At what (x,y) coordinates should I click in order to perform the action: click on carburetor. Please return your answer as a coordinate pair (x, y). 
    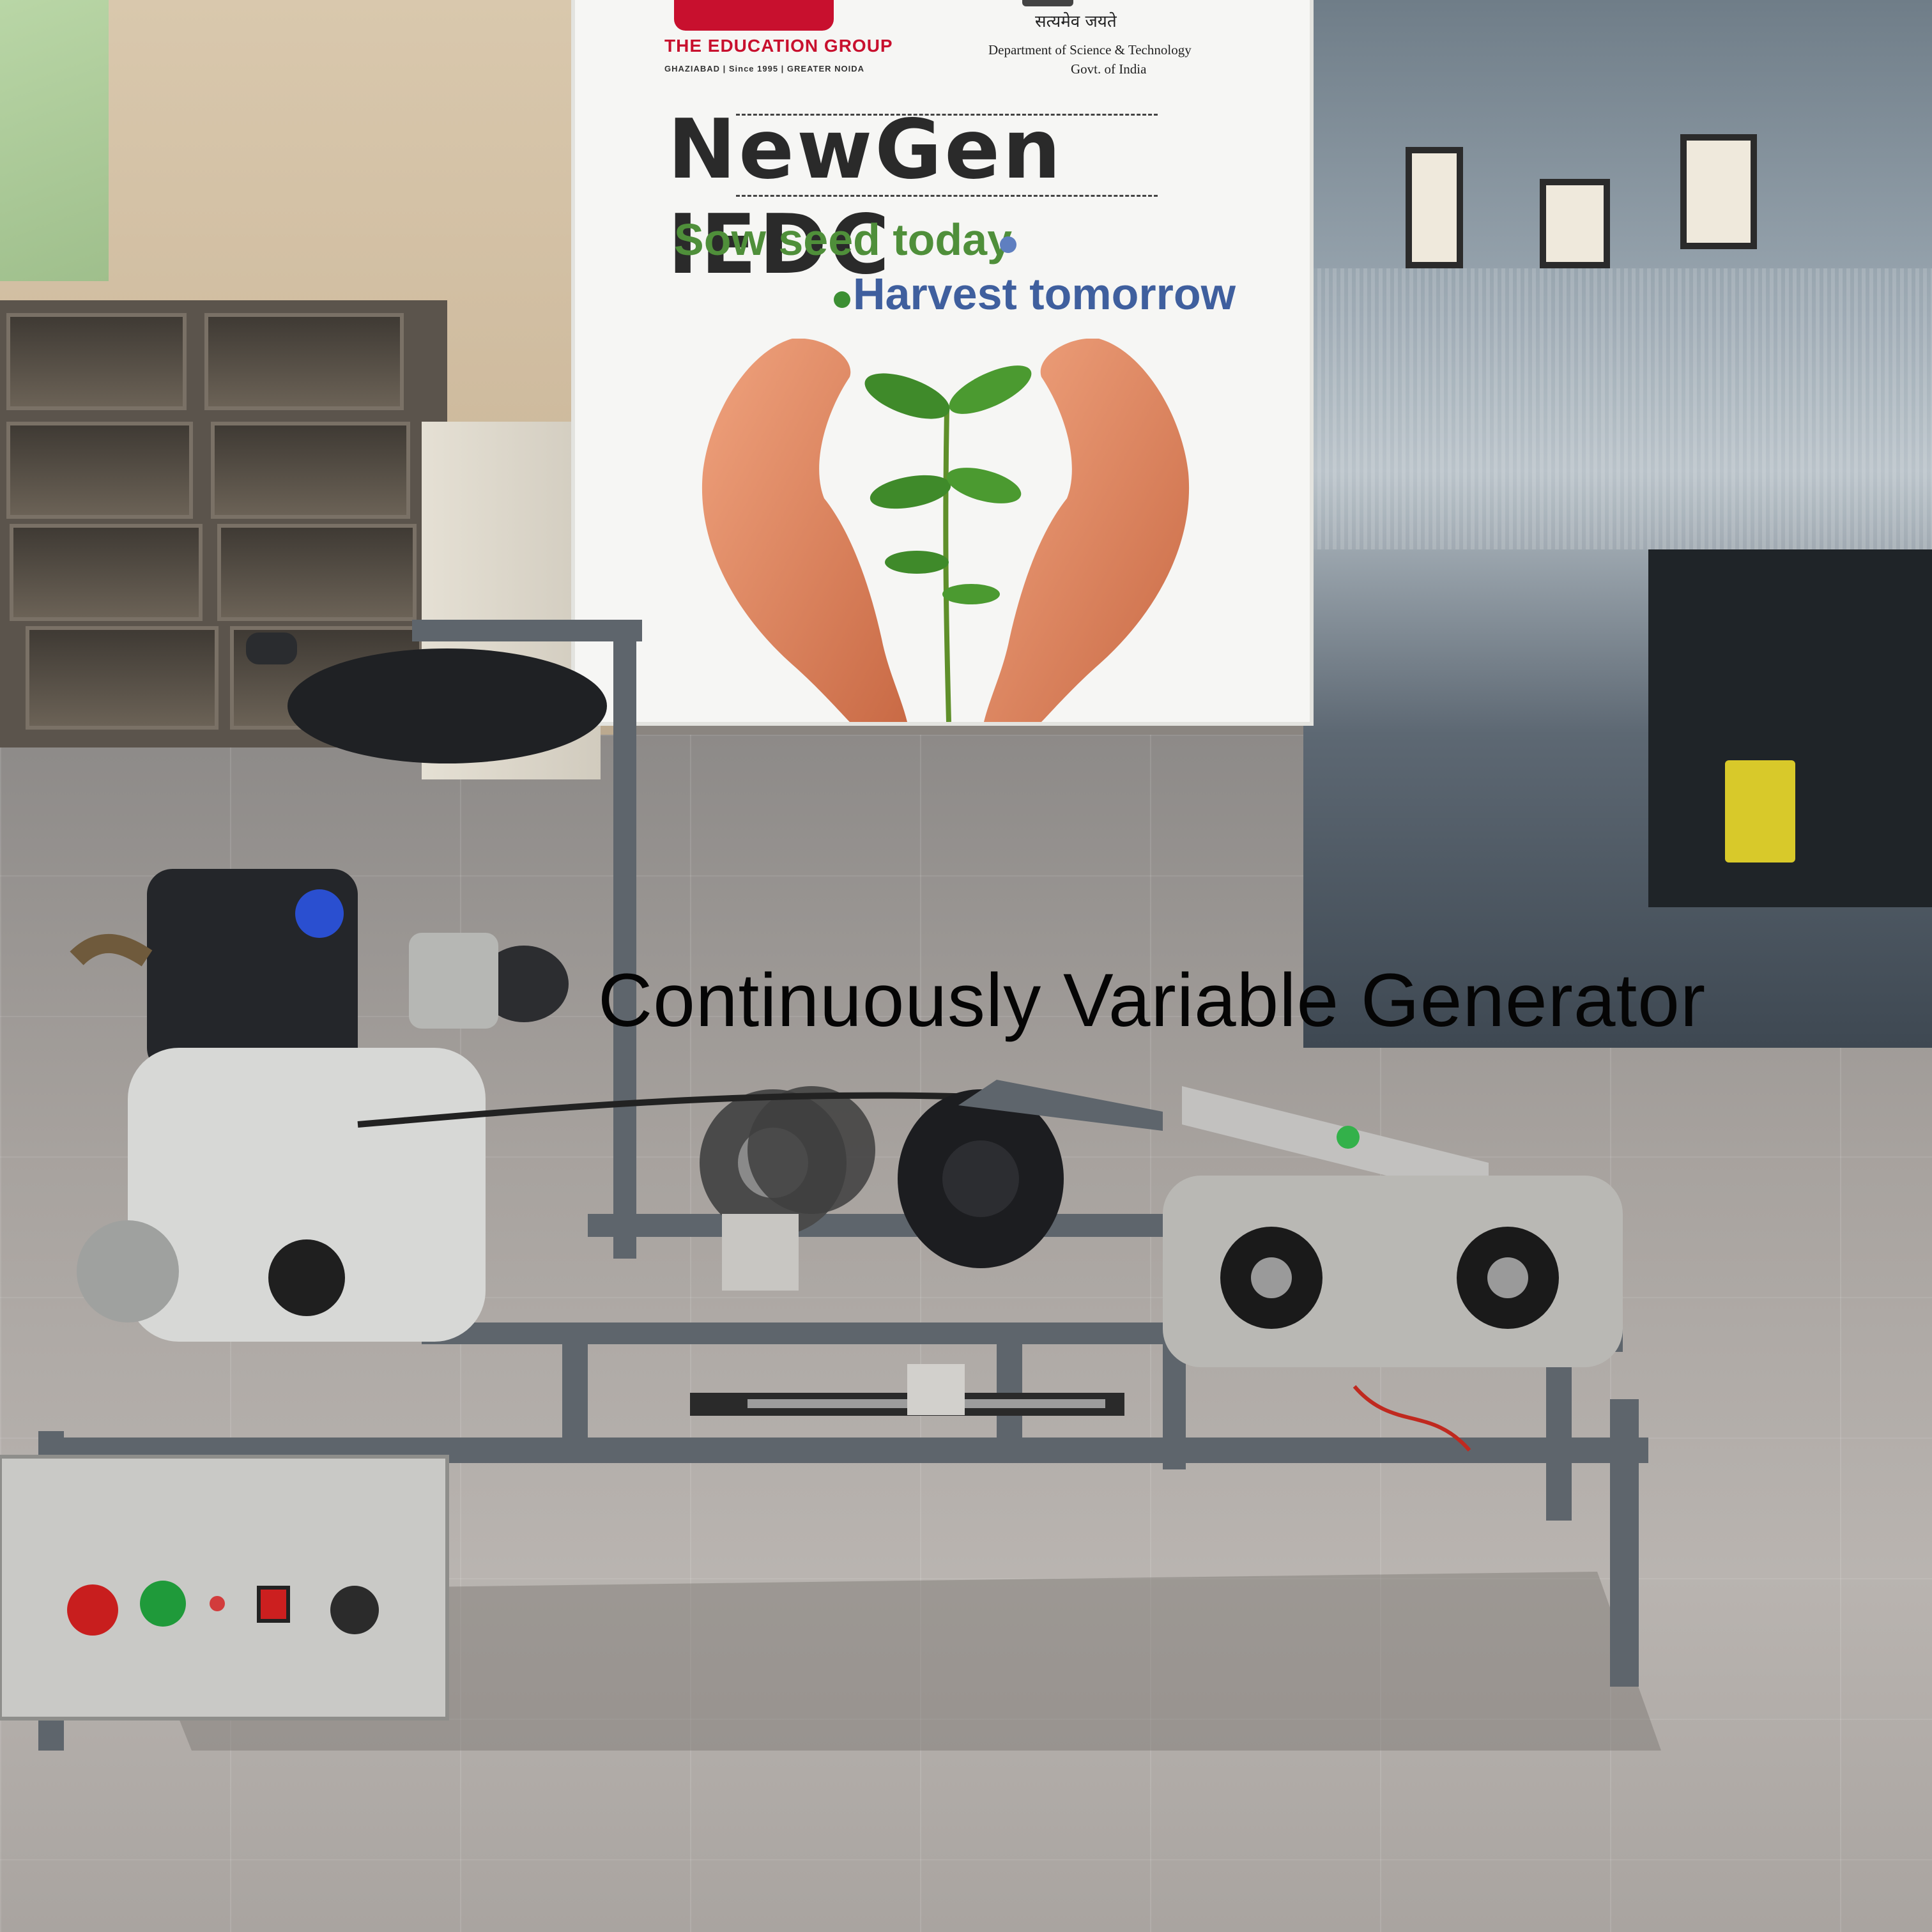
    Looking at the image, I should click on (453, 981).